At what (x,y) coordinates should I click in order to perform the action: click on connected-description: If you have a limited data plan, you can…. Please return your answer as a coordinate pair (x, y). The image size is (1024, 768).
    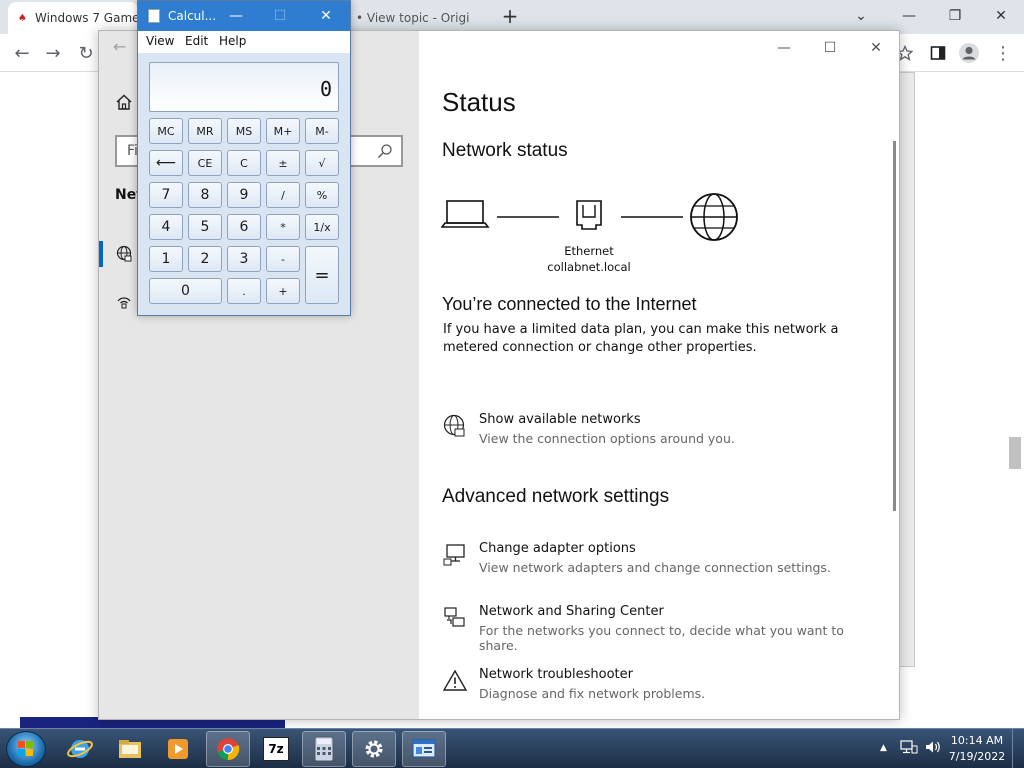
    Looking at the image, I should click on (641, 338).